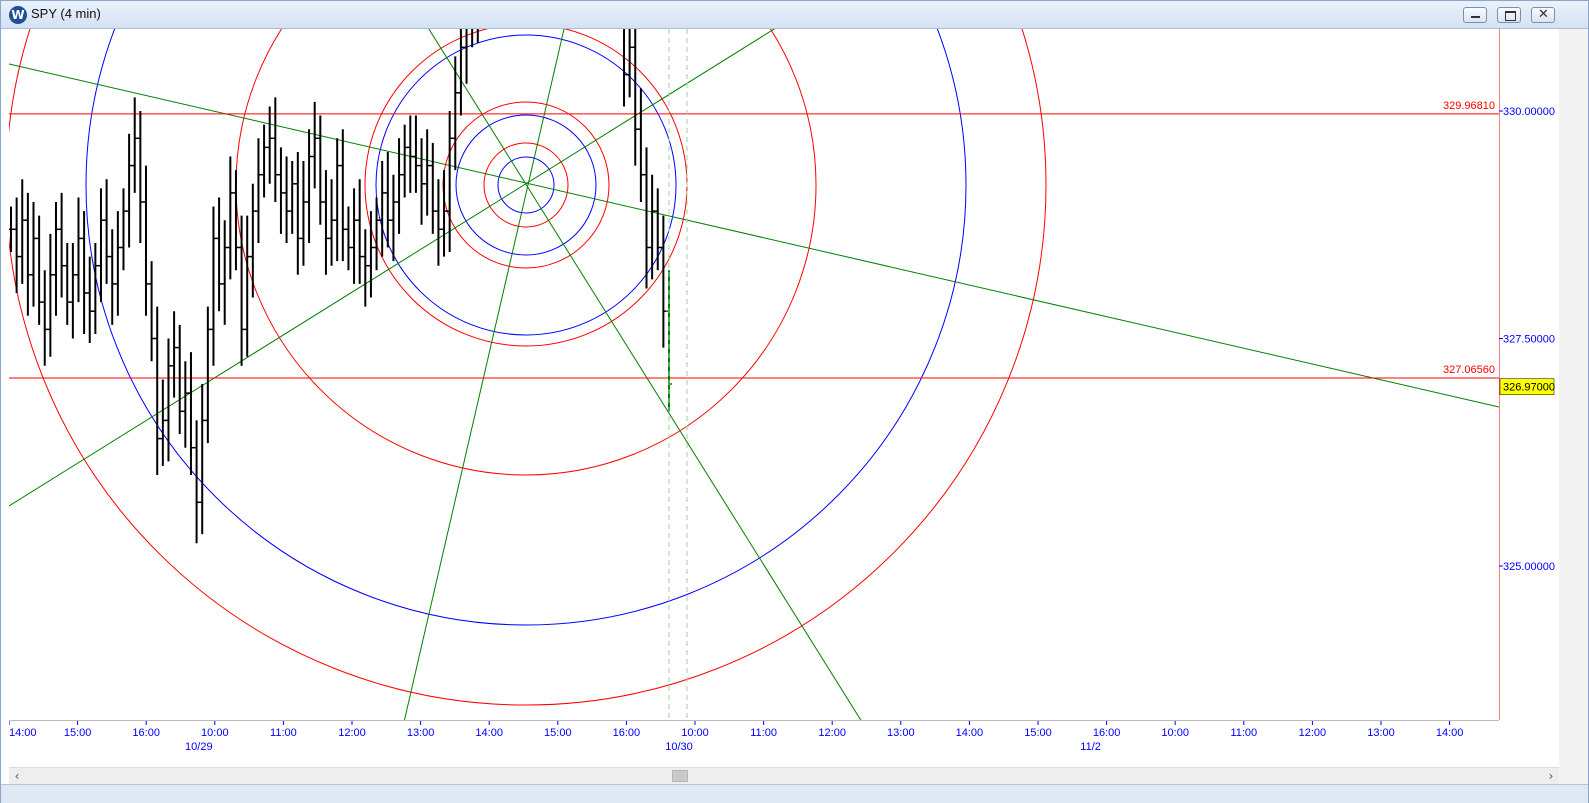 The height and width of the screenshot is (803, 1589). I want to click on restore-button, so click(1509, 15).